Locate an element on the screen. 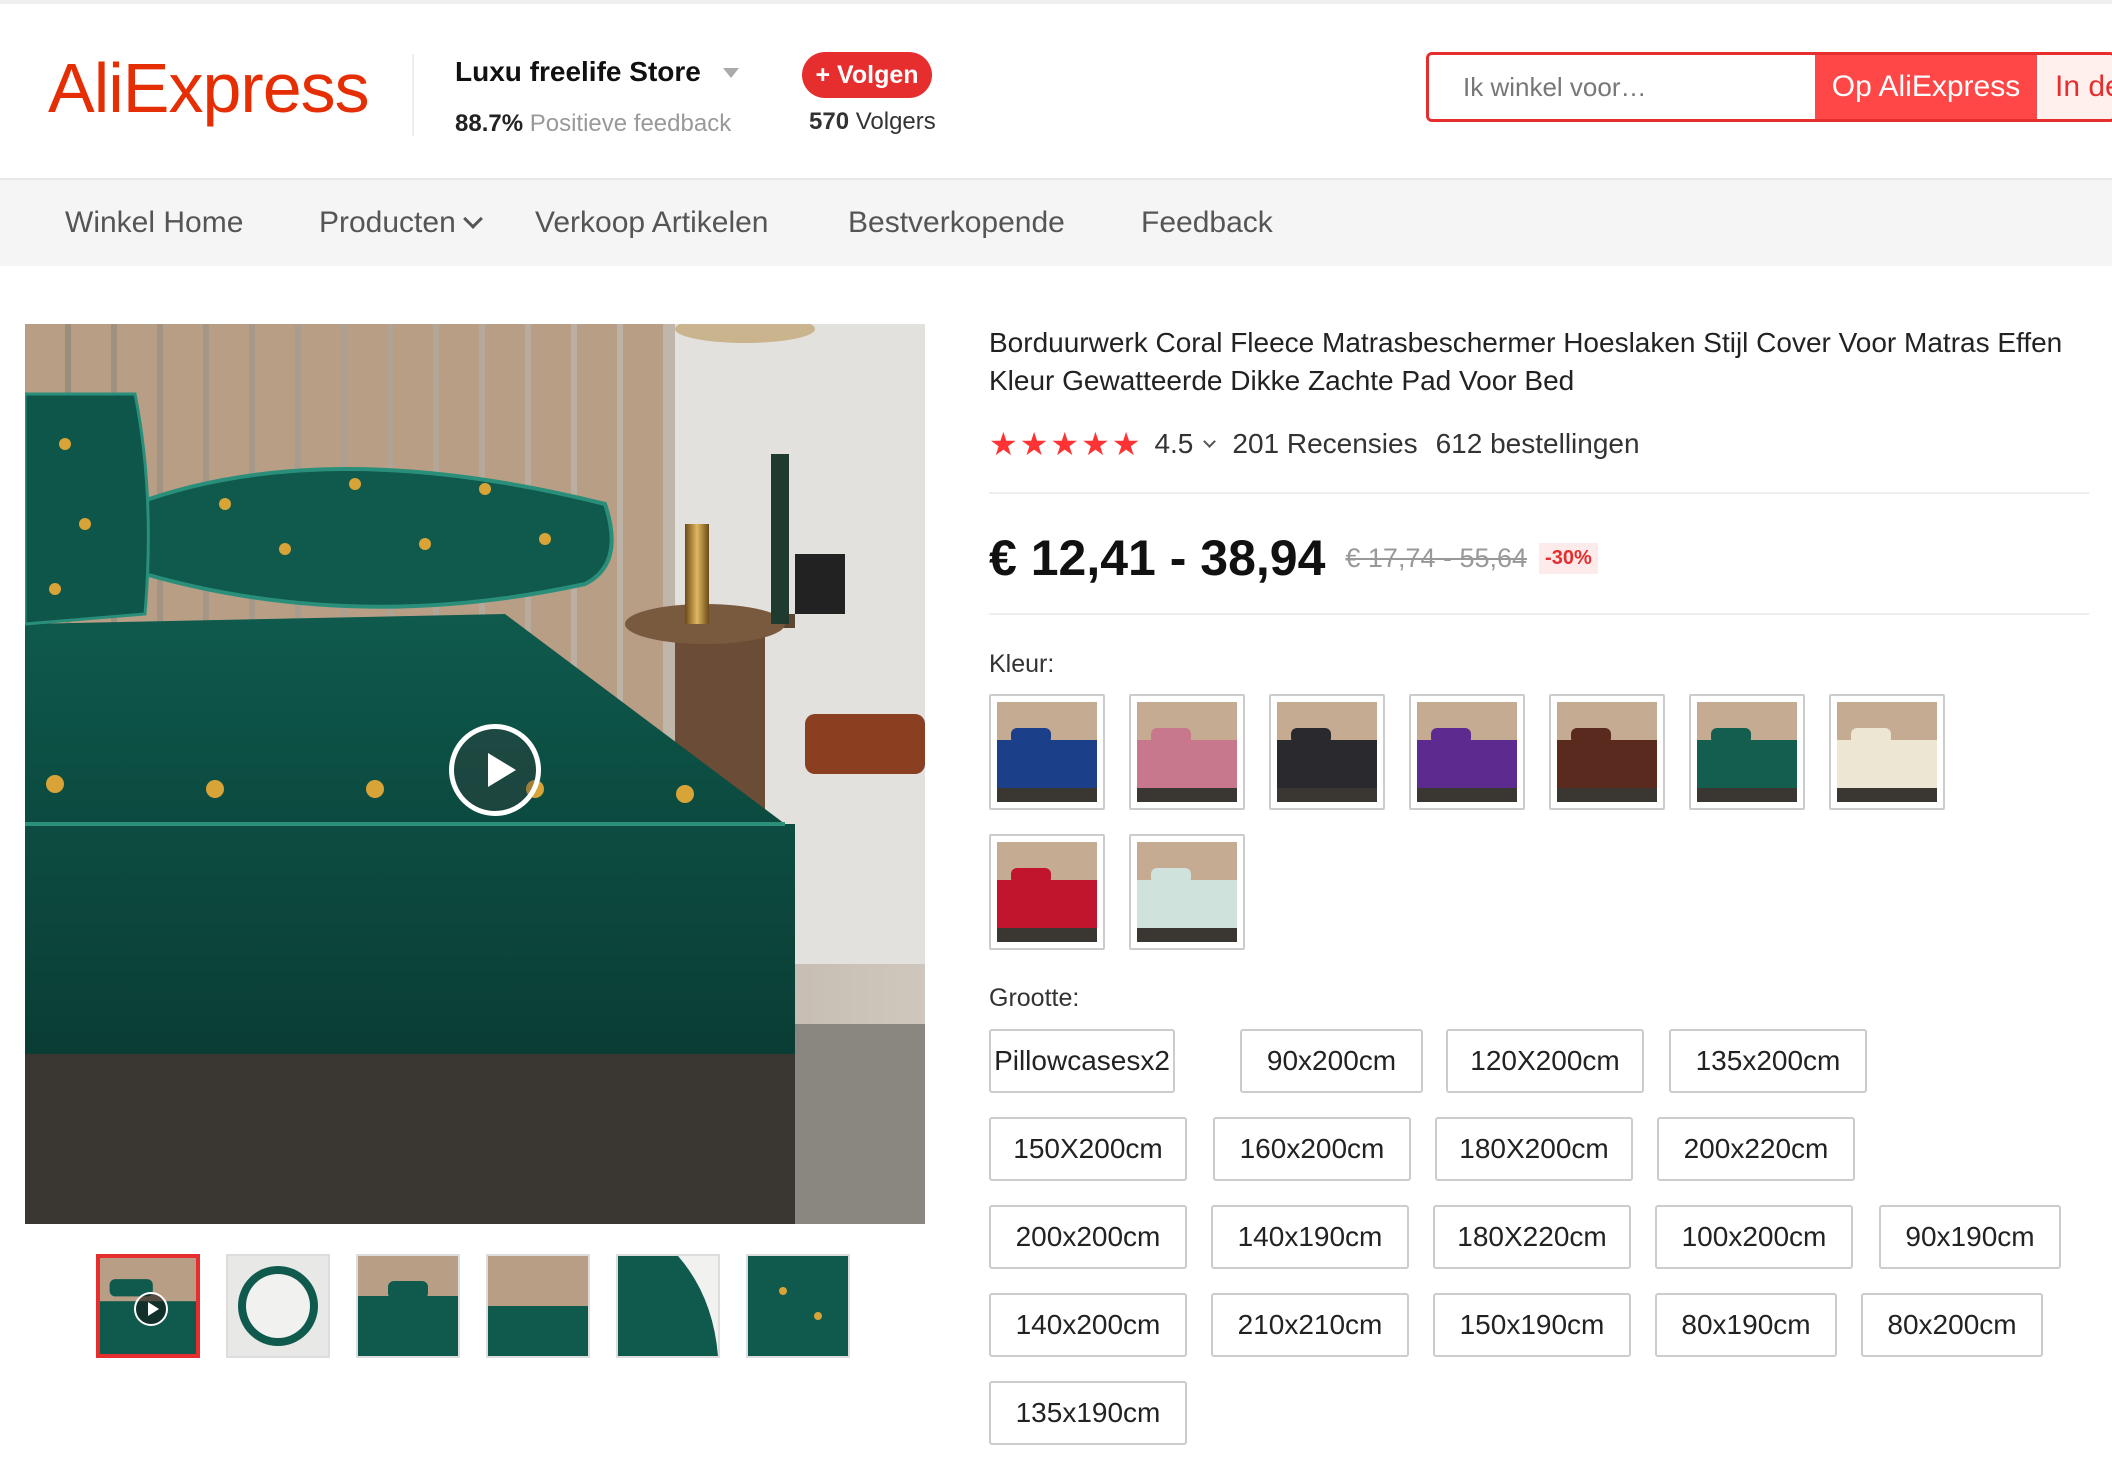 The width and height of the screenshot is (2112, 1470). store-name: Luxu freelife Store is located at coordinates (578, 72).